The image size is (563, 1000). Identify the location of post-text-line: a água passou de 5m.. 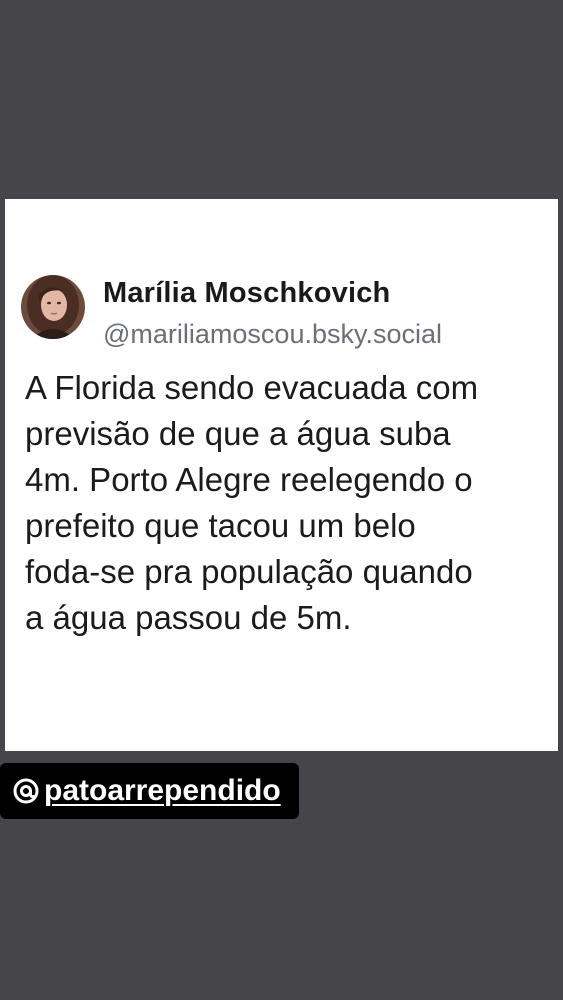
(188, 617).